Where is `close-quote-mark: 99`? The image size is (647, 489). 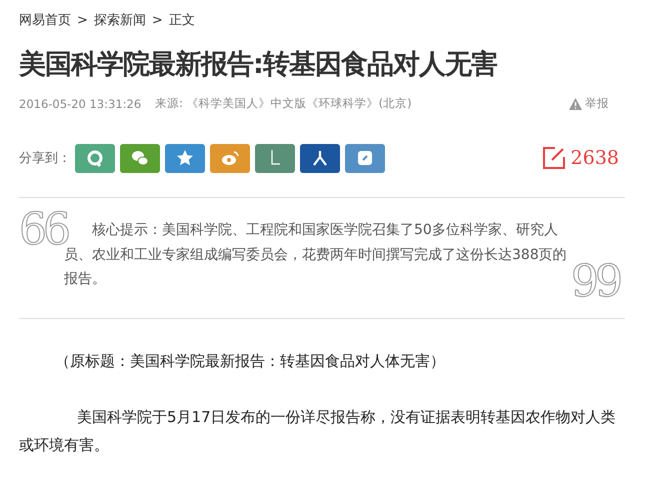 close-quote-mark: 99 is located at coordinates (595, 282).